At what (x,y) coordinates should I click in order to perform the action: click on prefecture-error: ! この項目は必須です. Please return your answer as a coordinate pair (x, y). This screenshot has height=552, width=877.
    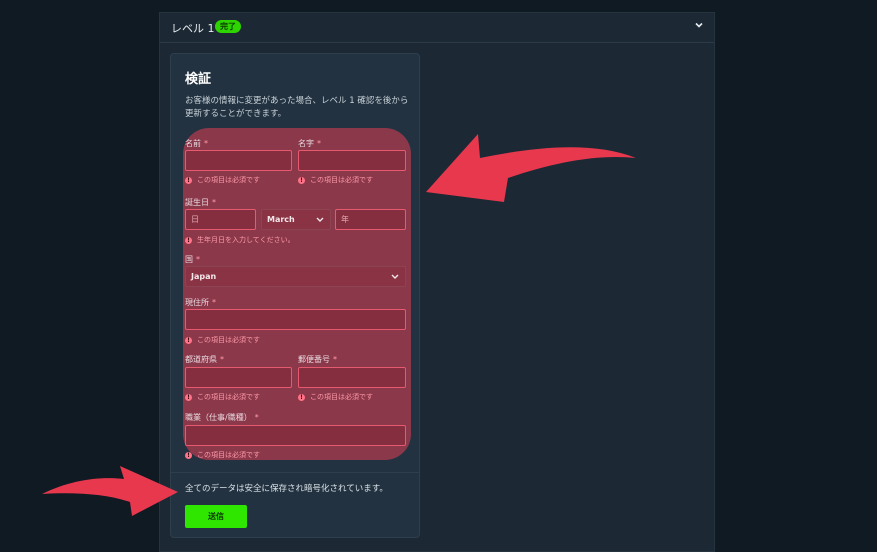
    Looking at the image, I should click on (222, 397).